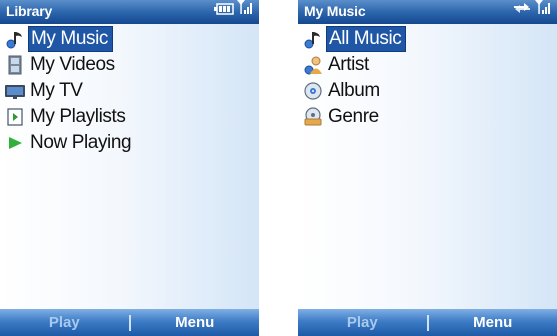  Describe the element at coordinates (78, 116) in the screenshot. I see `list-item-label: My Playlists` at that location.